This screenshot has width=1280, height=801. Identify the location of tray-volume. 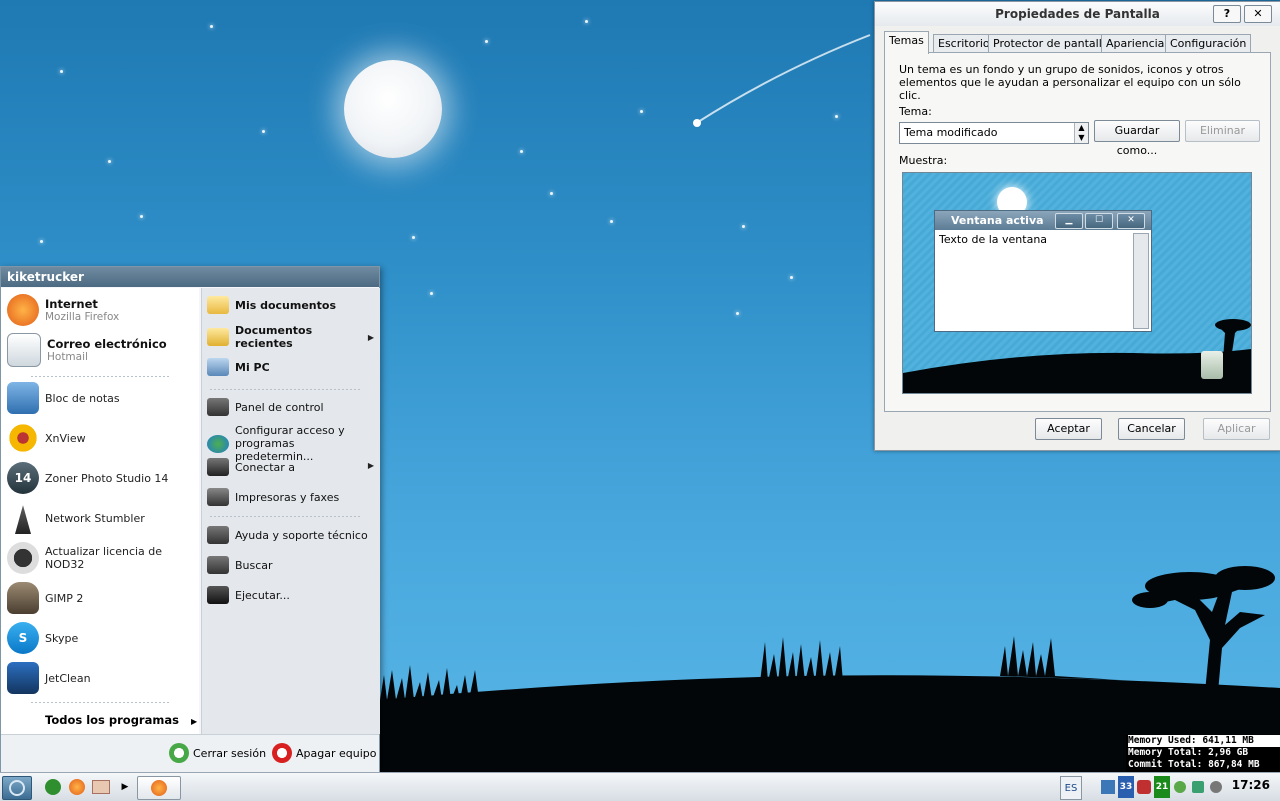
(1198, 787).